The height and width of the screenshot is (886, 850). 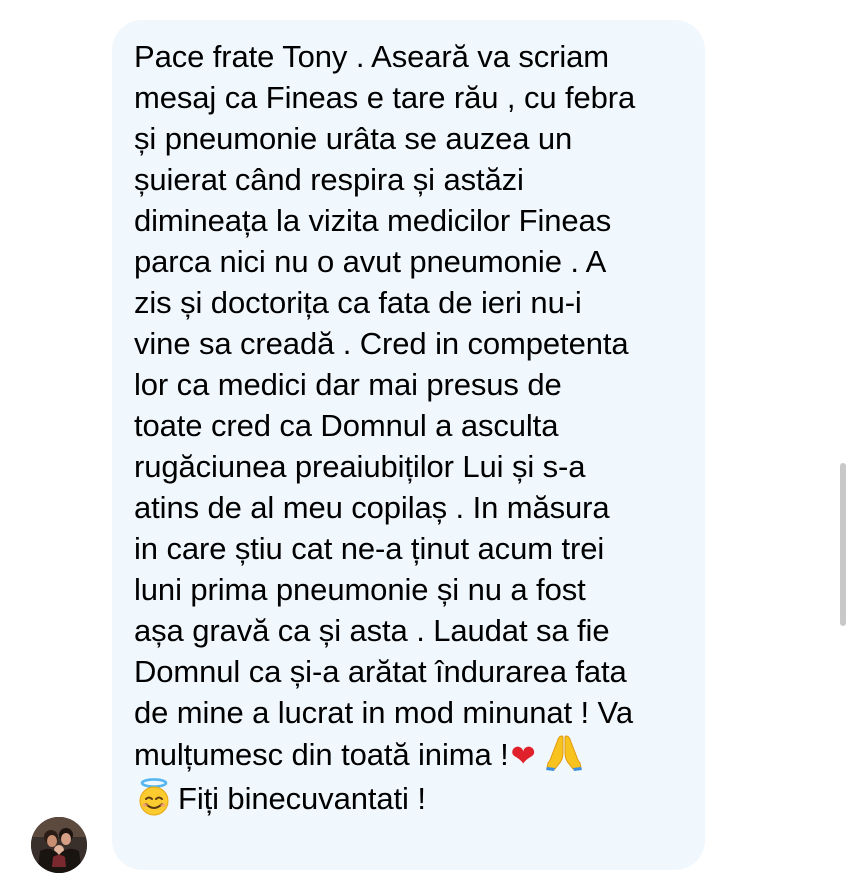 What do you see at coordinates (360, 466) in the screenshot?
I see `message-line: rugăciunea preaiubiților Lui și s-a` at bounding box center [360, 466].